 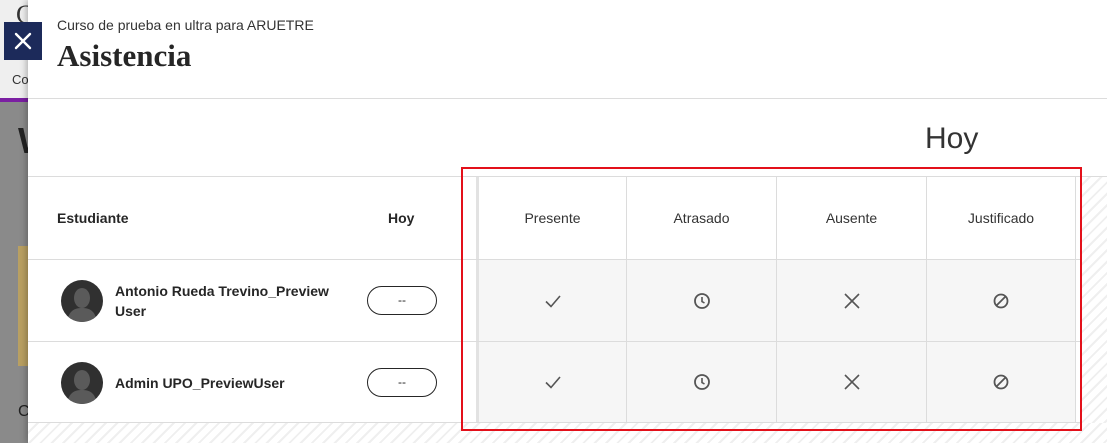 I want to click on today-column-header: Hoy, so click(x=401, y=218).